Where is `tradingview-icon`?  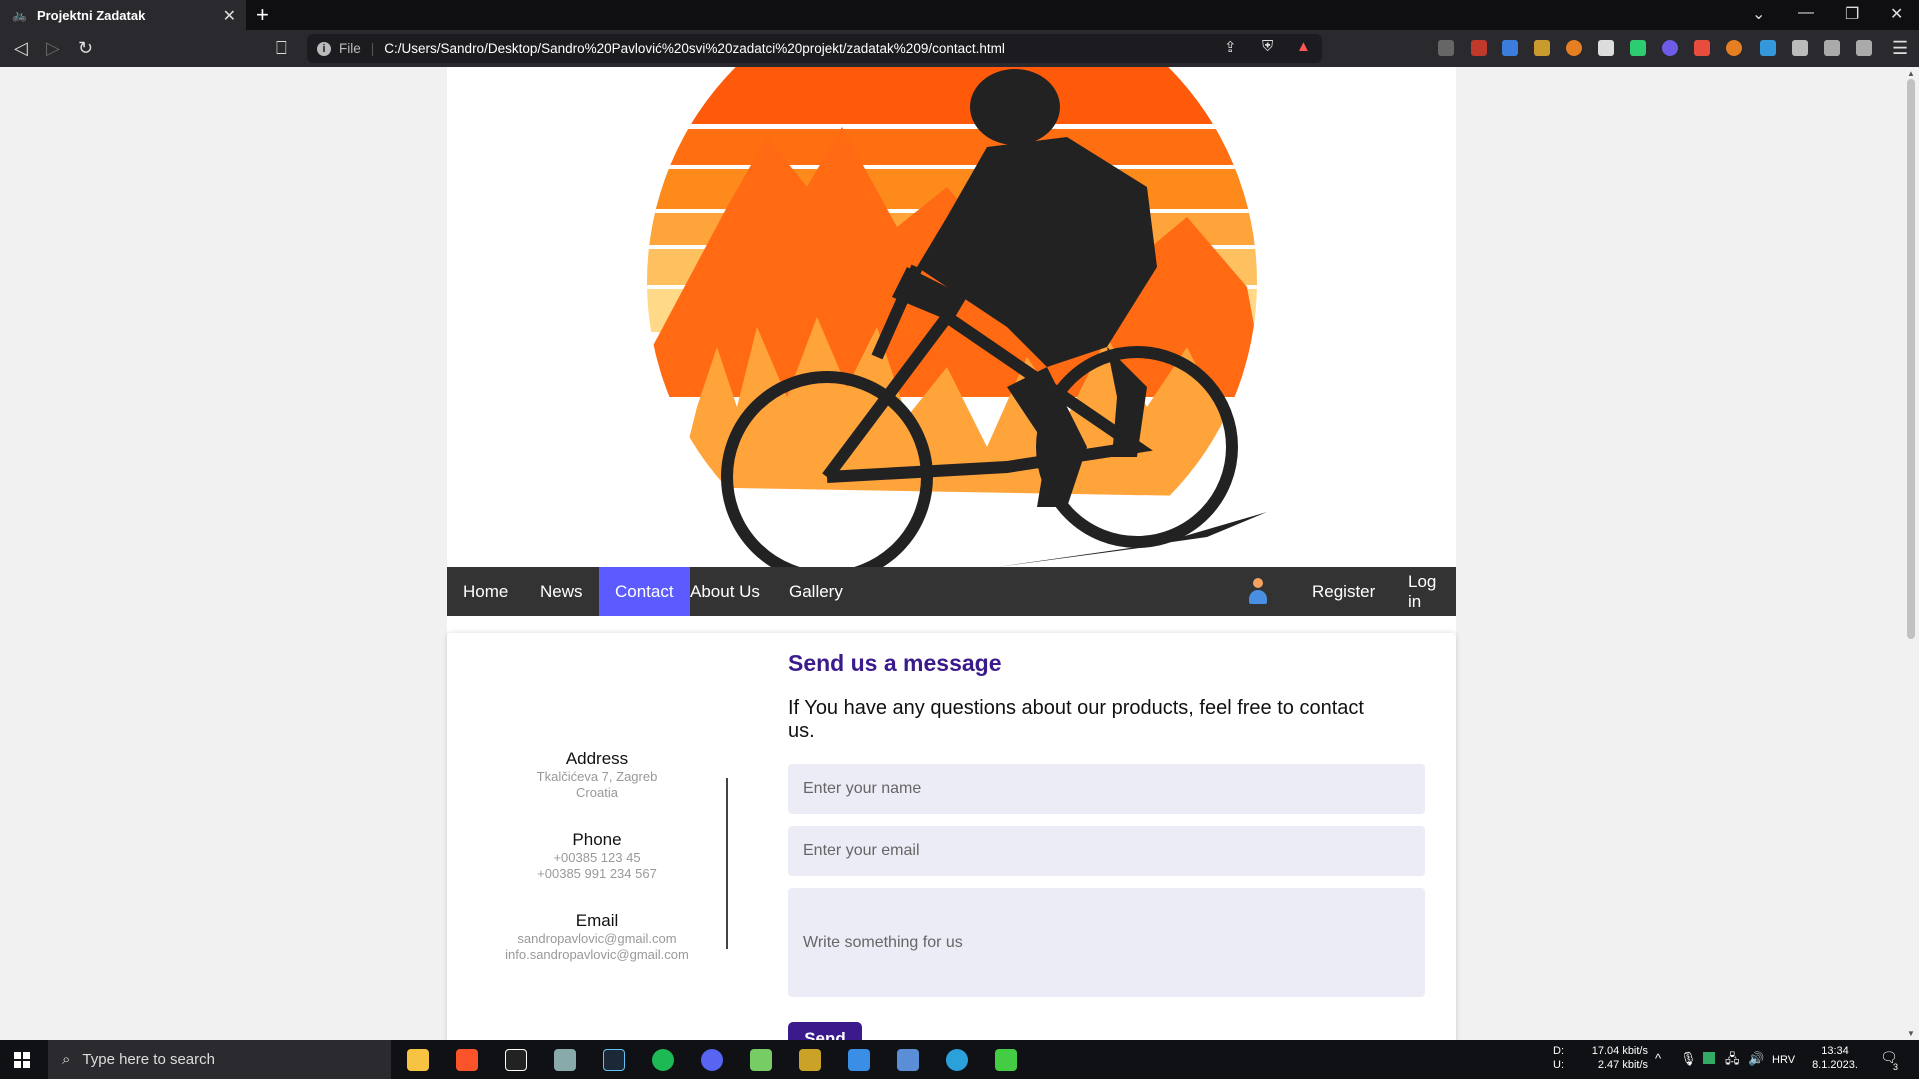 tradingview-icon is located at coordinates (516, 1060).